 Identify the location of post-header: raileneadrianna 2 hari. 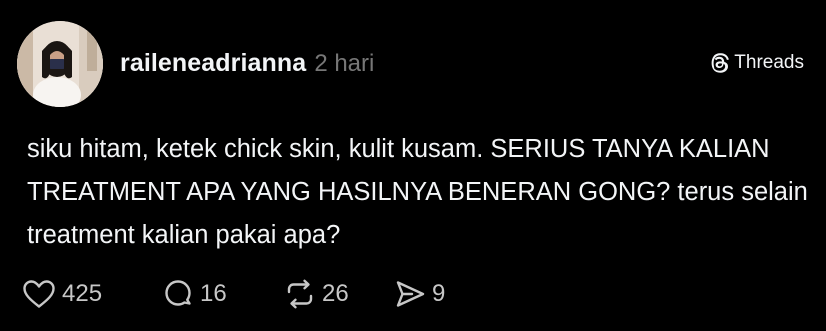
(247, 66).